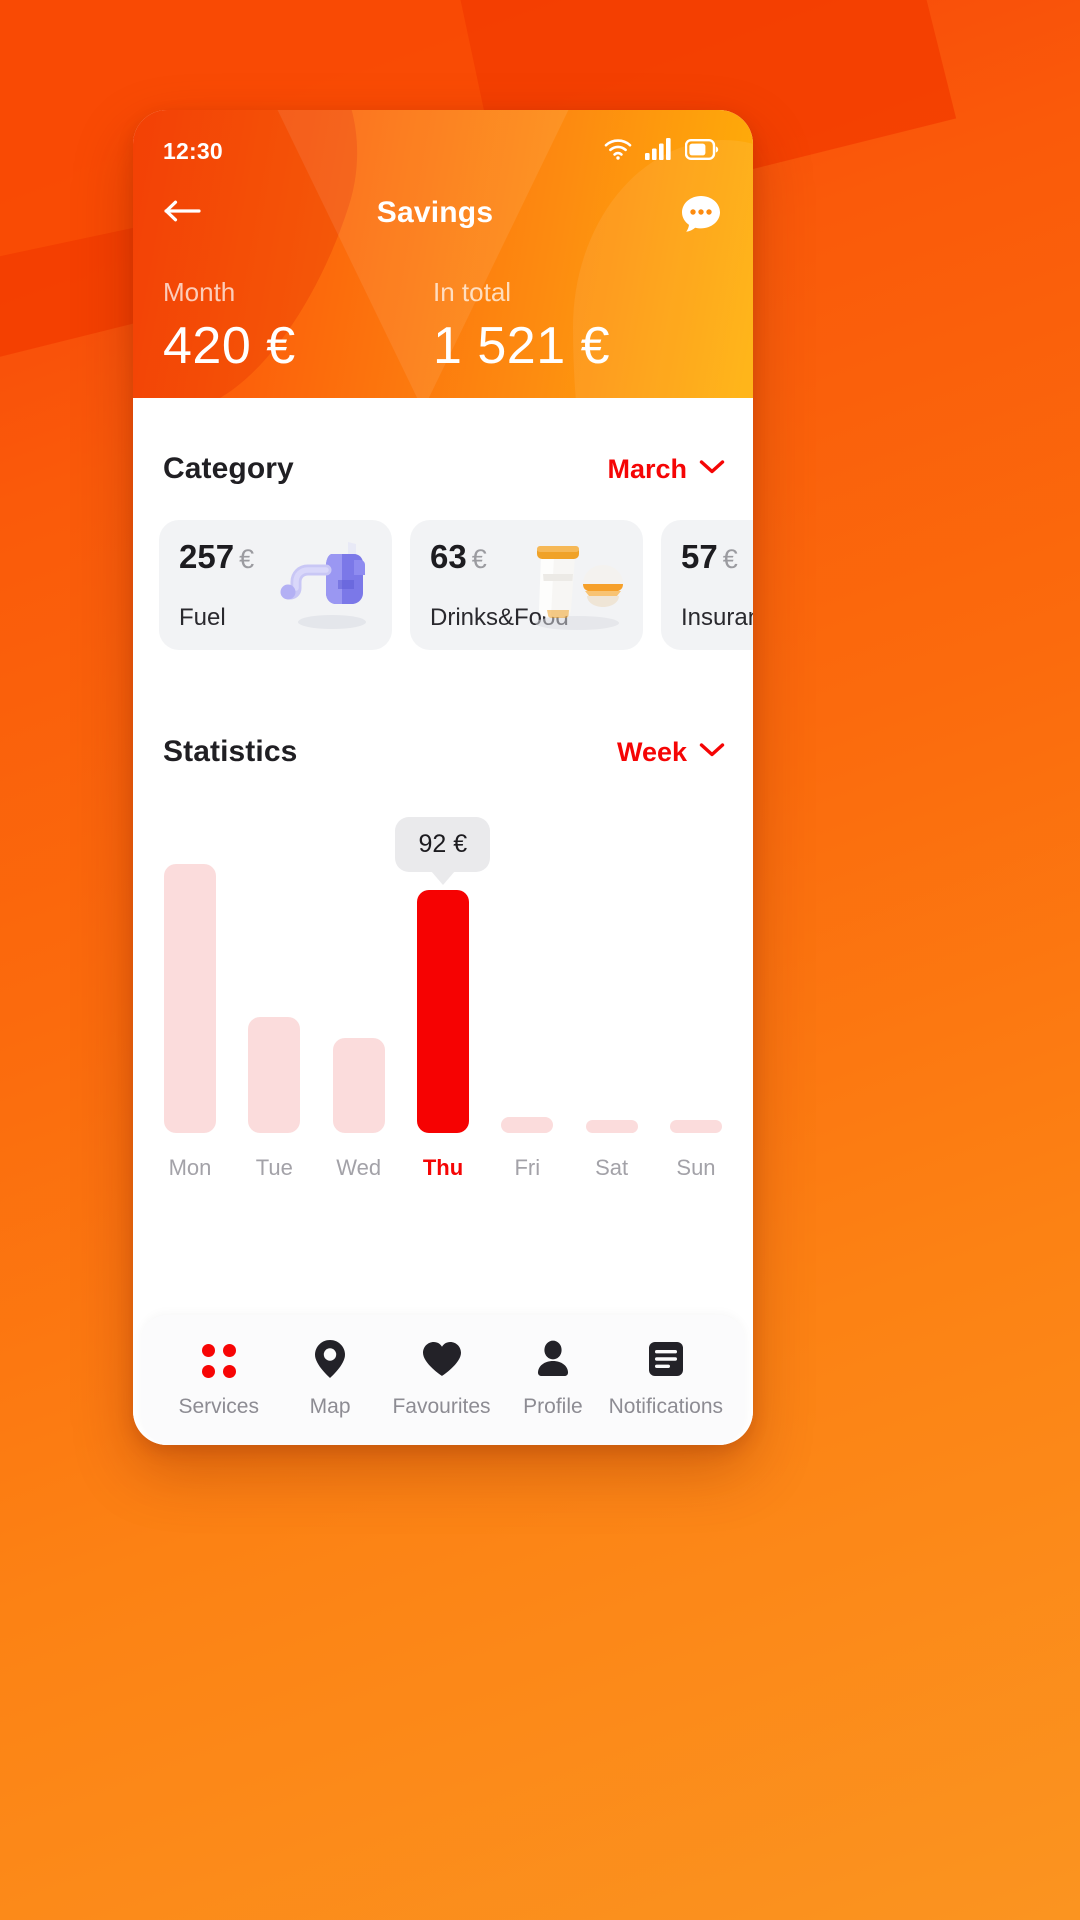 This screenshot has height=1920, width=1080. Describe the element at coordinates (707, 585) in the screenshot. I see `category-card-insurance: 57€ Insurance` at that location.